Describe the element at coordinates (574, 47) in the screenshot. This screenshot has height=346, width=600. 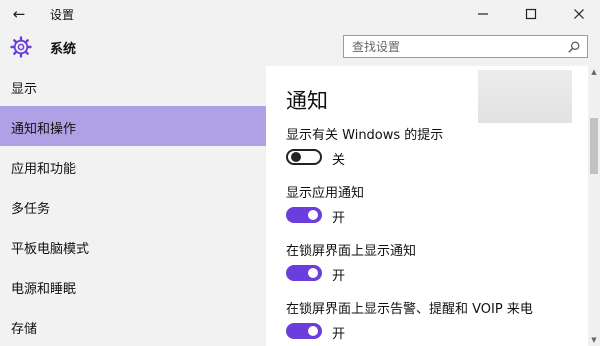
I see `search-icon` at that location.